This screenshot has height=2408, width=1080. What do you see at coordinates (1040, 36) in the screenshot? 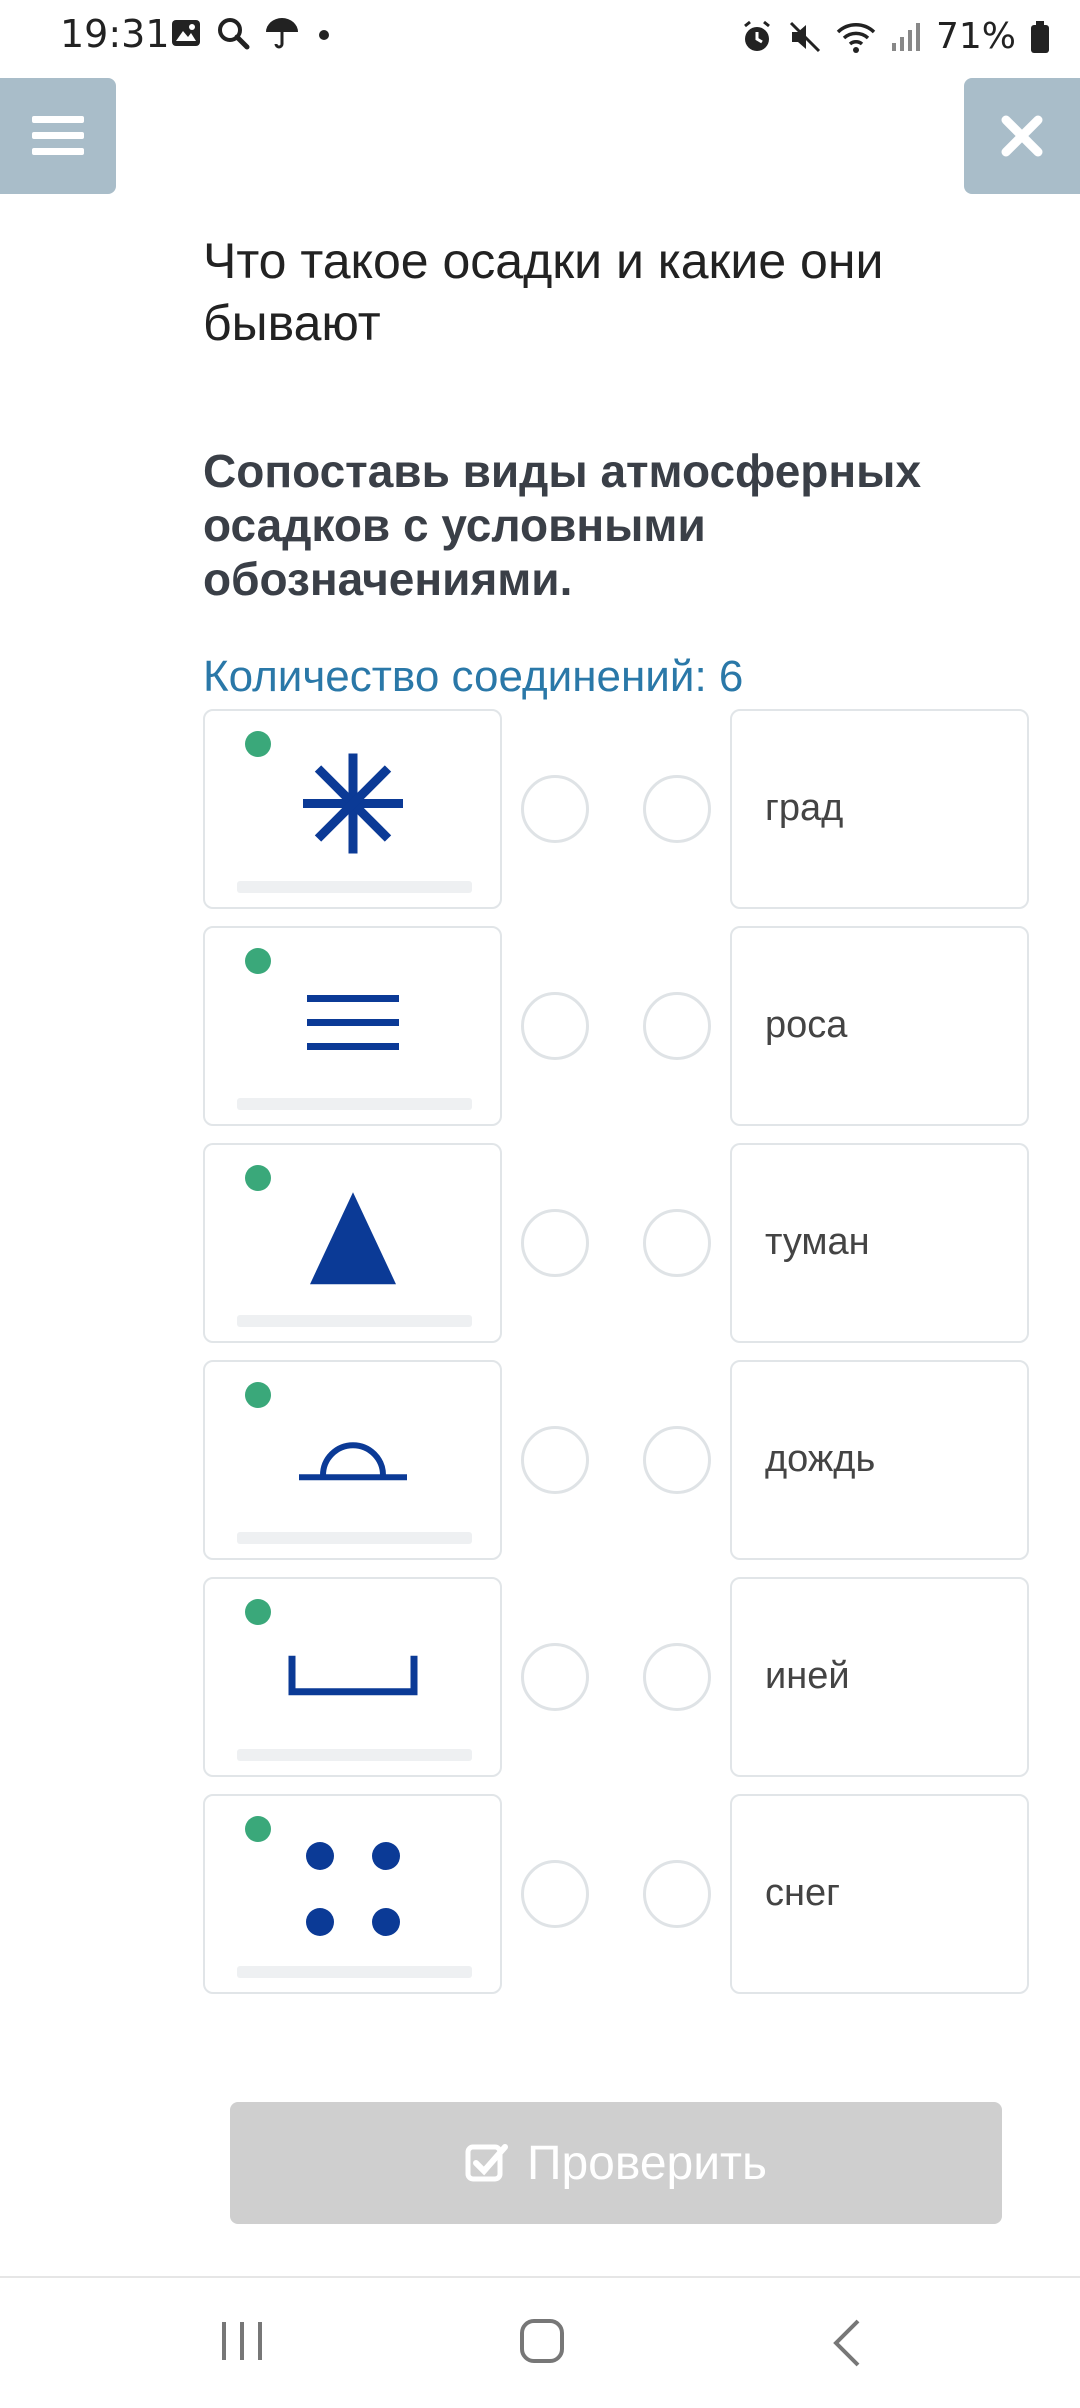
I see `battery-icon` at bounding box center [1040, 36].